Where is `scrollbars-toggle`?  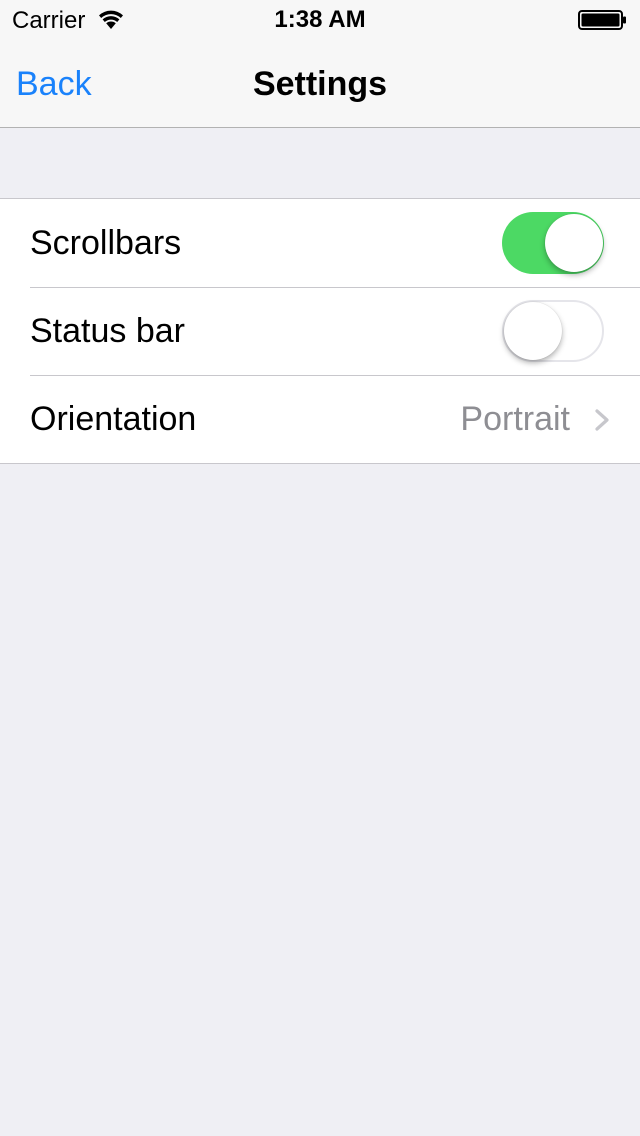
scrollbars-toggle is located at coordinates (553, 243).